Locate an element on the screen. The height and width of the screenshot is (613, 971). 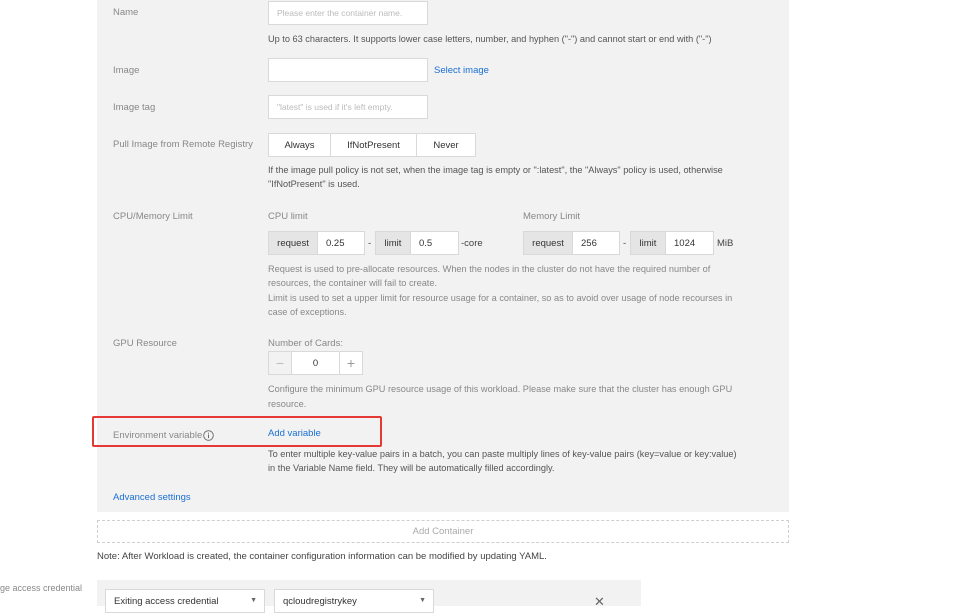
cpu-help-4: case of exceptions. is located at coordinates (307, 312).